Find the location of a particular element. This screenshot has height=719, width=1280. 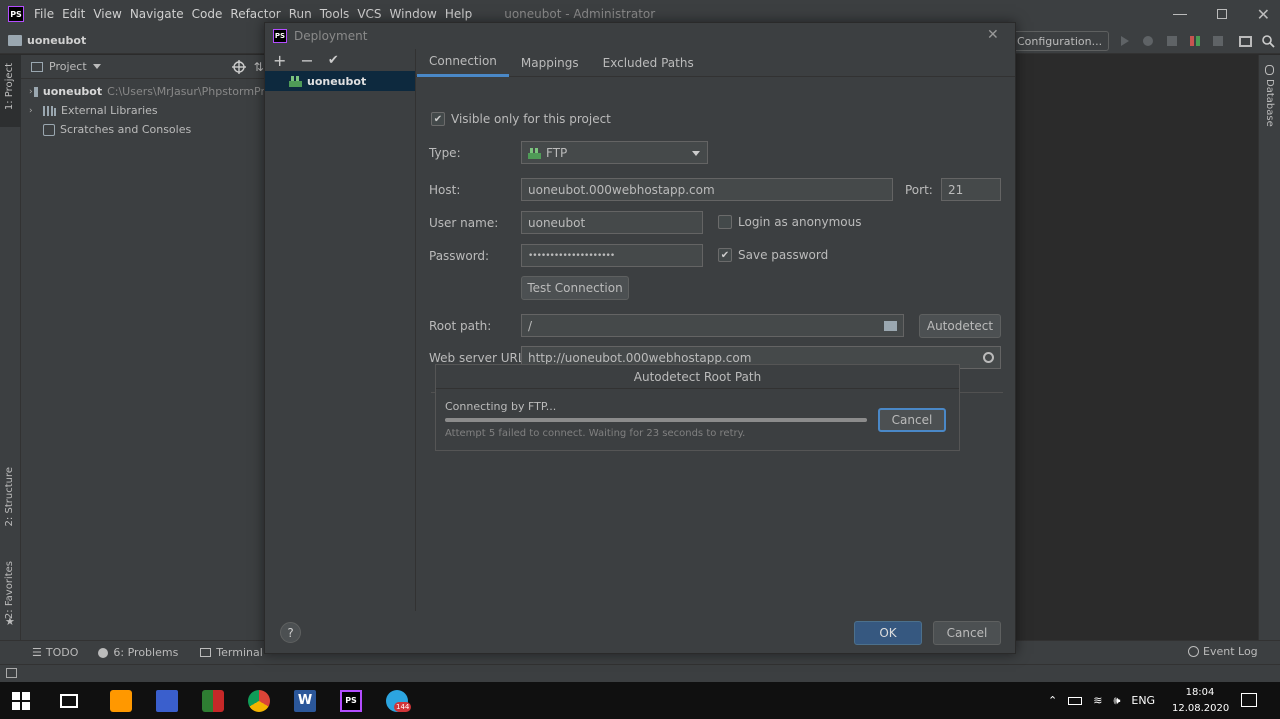

notifications-icon is located at coordinates (1249, 700).